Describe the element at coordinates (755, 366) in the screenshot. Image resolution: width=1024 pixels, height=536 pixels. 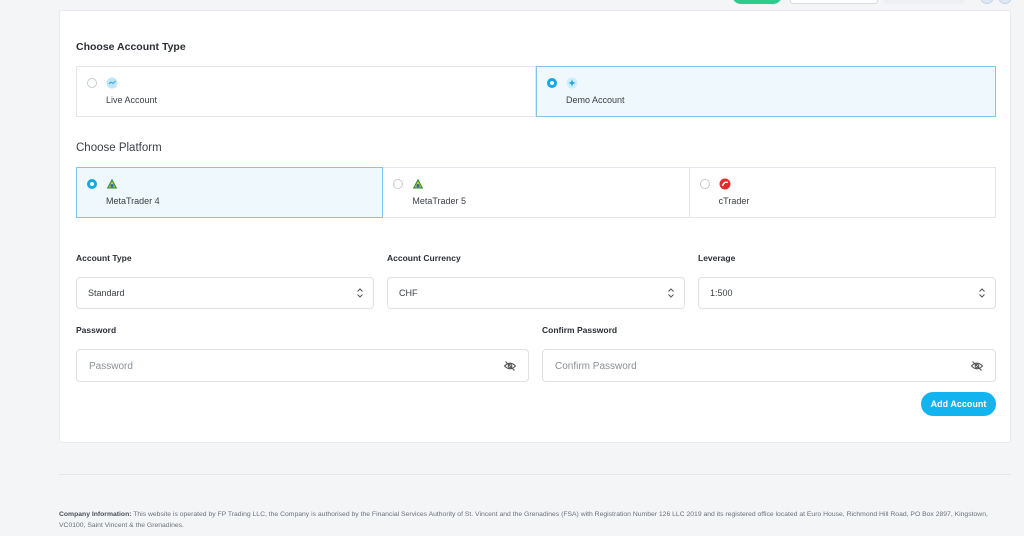
I see `confirm-password-input` at that location.